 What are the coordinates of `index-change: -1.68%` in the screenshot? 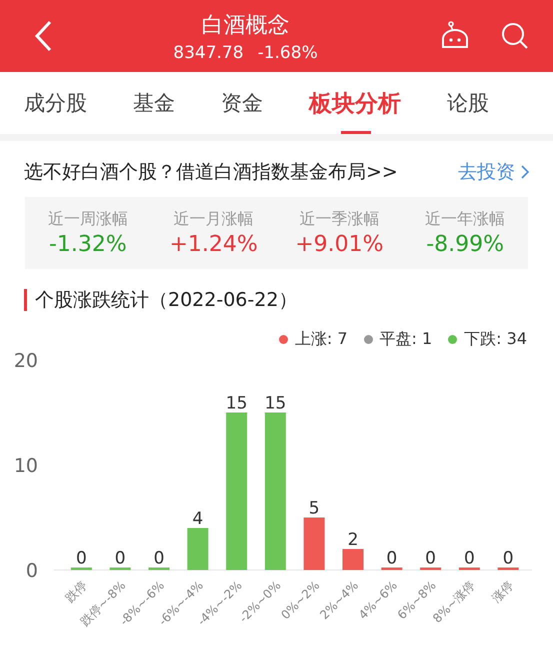 It's located at (288, 52).